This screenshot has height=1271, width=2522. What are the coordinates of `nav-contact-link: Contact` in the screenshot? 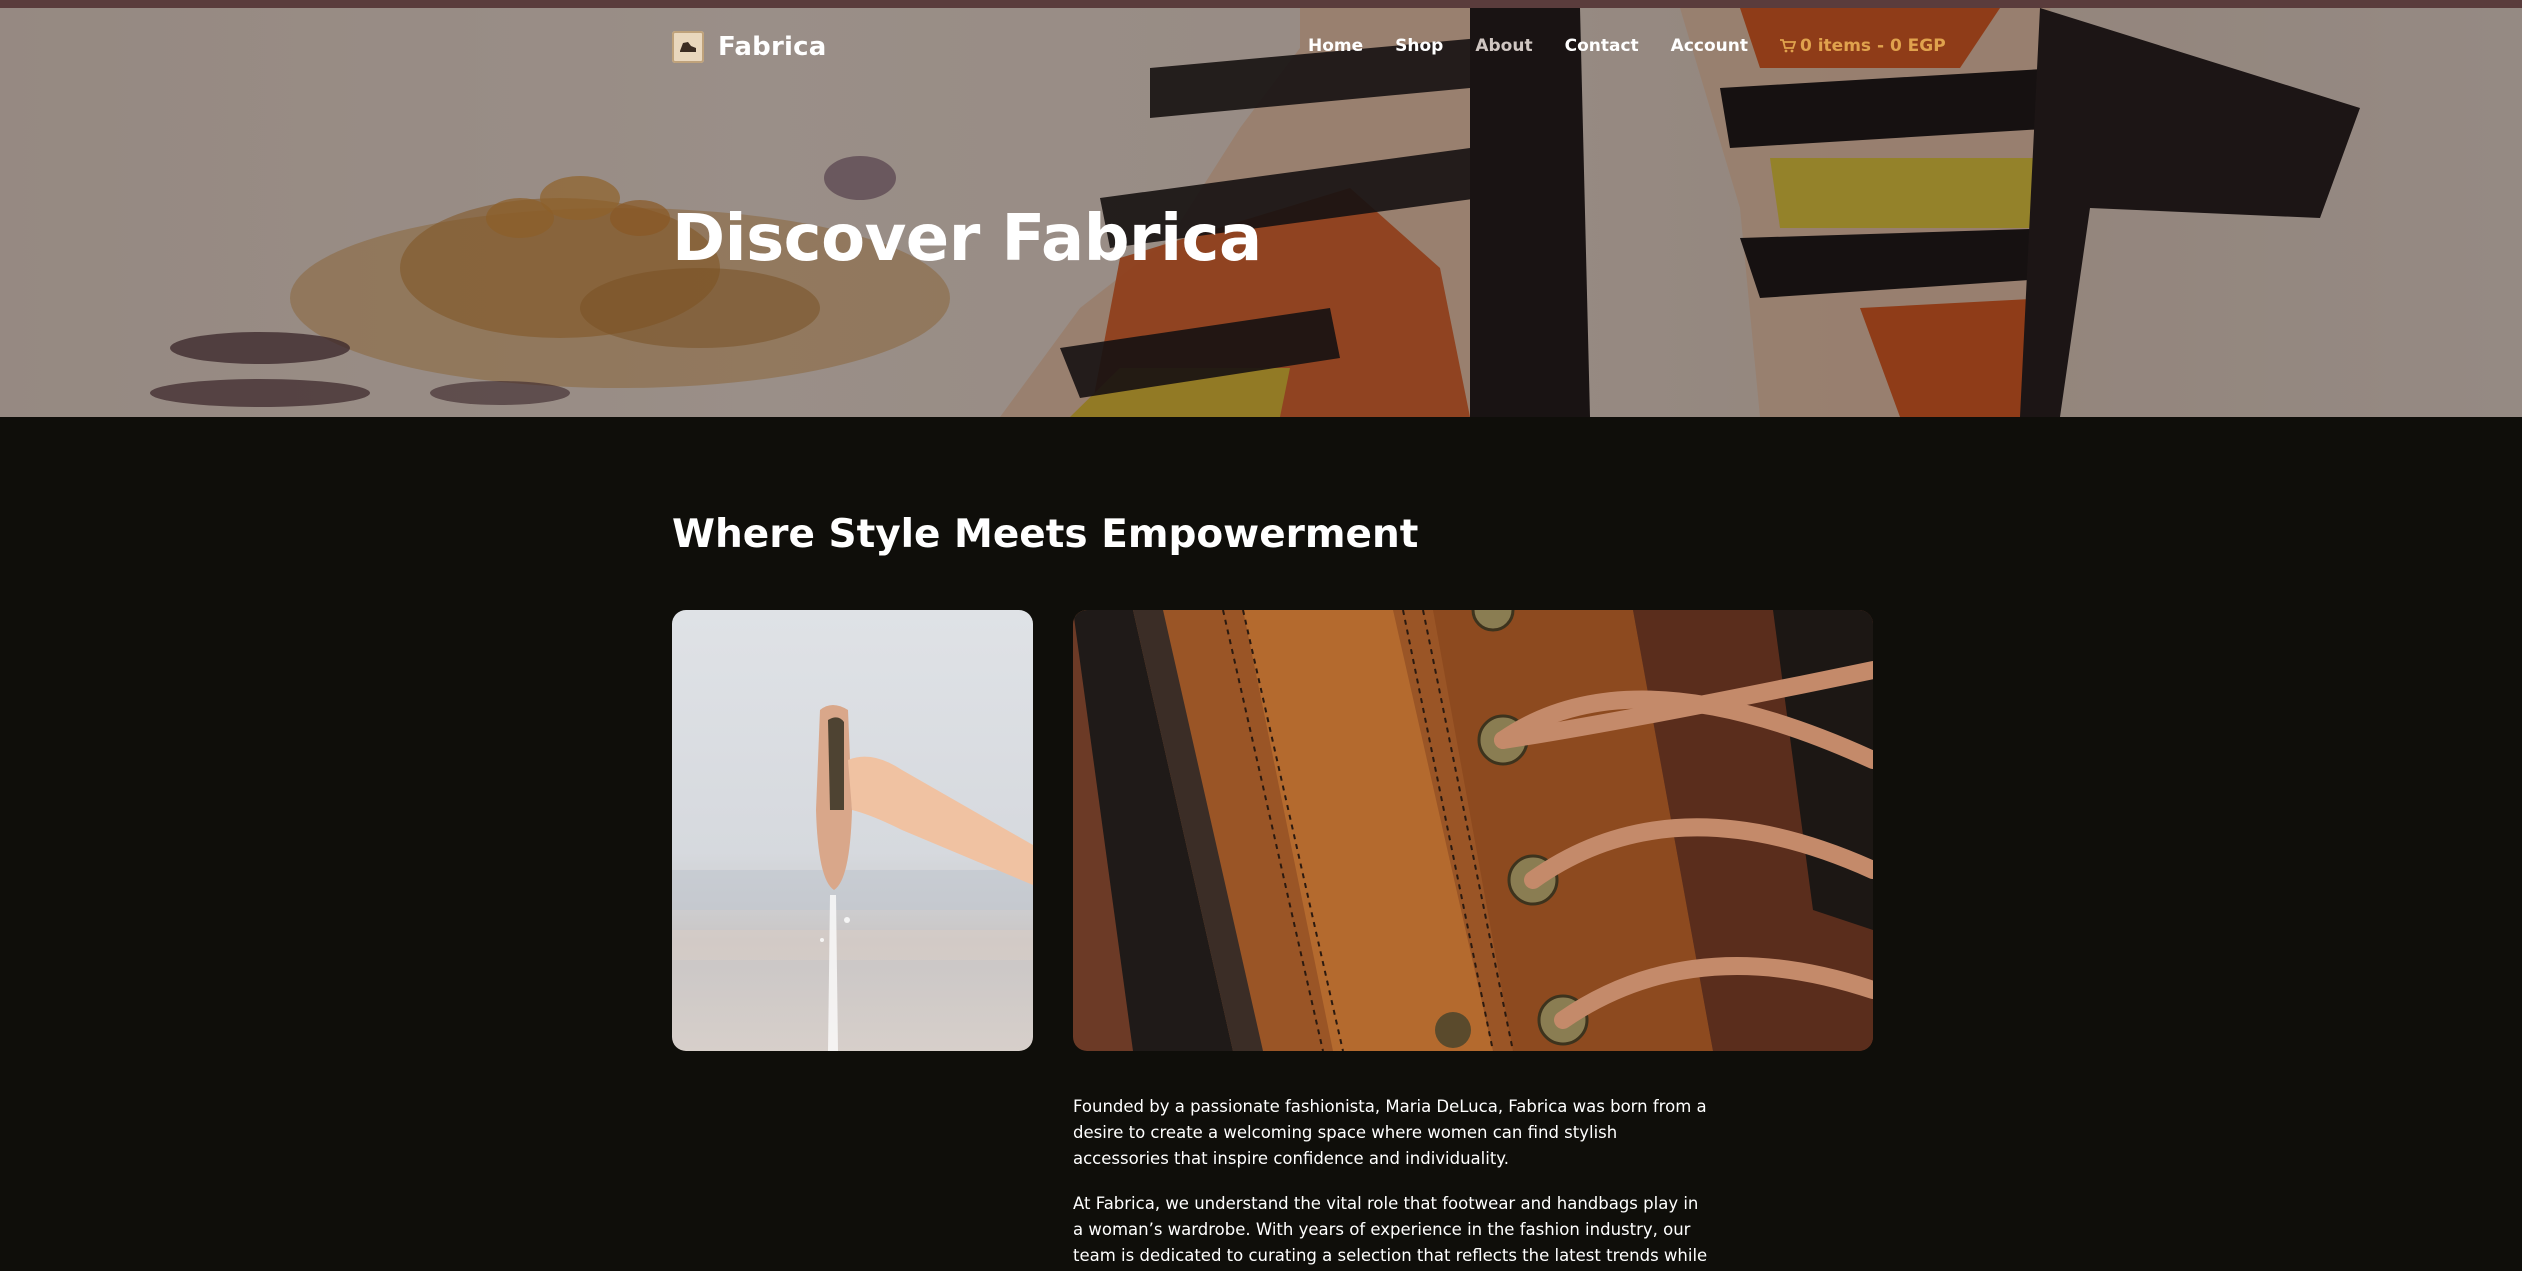 It's located at (1602, 46).